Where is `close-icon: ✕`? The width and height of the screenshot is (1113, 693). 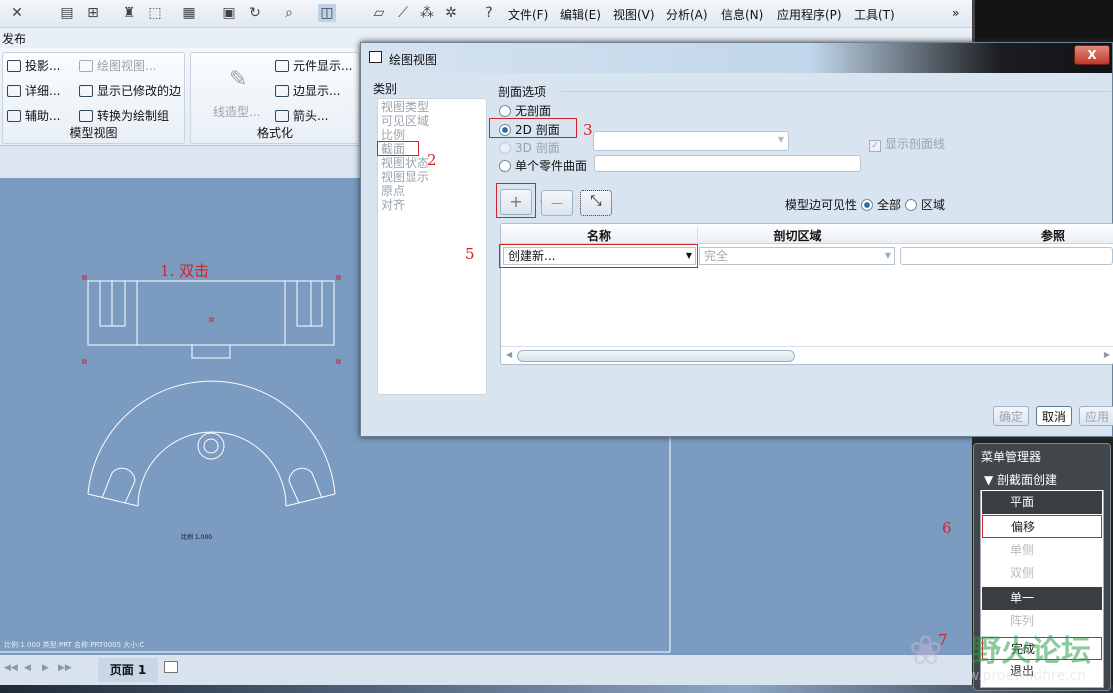
close-icon: ✕ is located at coordinates (17, 13).